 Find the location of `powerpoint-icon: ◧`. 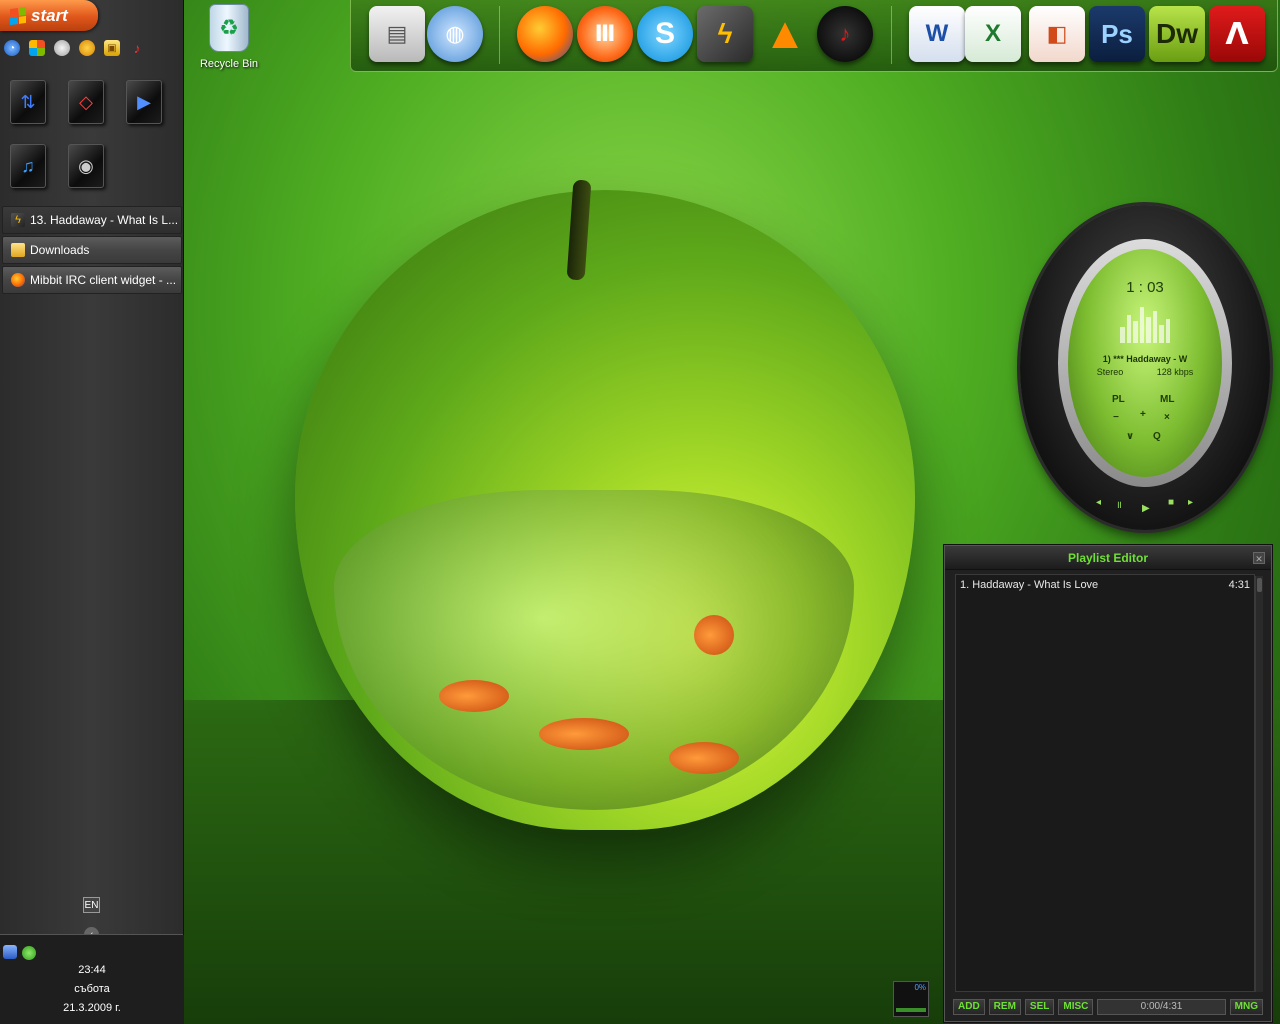

powerpoint-icon: ◧ is located at coordinates (1057, 34).